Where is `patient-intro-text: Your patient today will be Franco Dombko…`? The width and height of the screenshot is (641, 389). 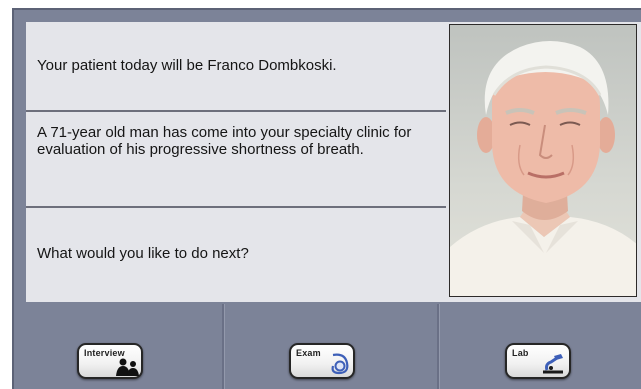
patient-intro-text: Your patient today will be Franco Dombko… is located at coordinates (187, 65).